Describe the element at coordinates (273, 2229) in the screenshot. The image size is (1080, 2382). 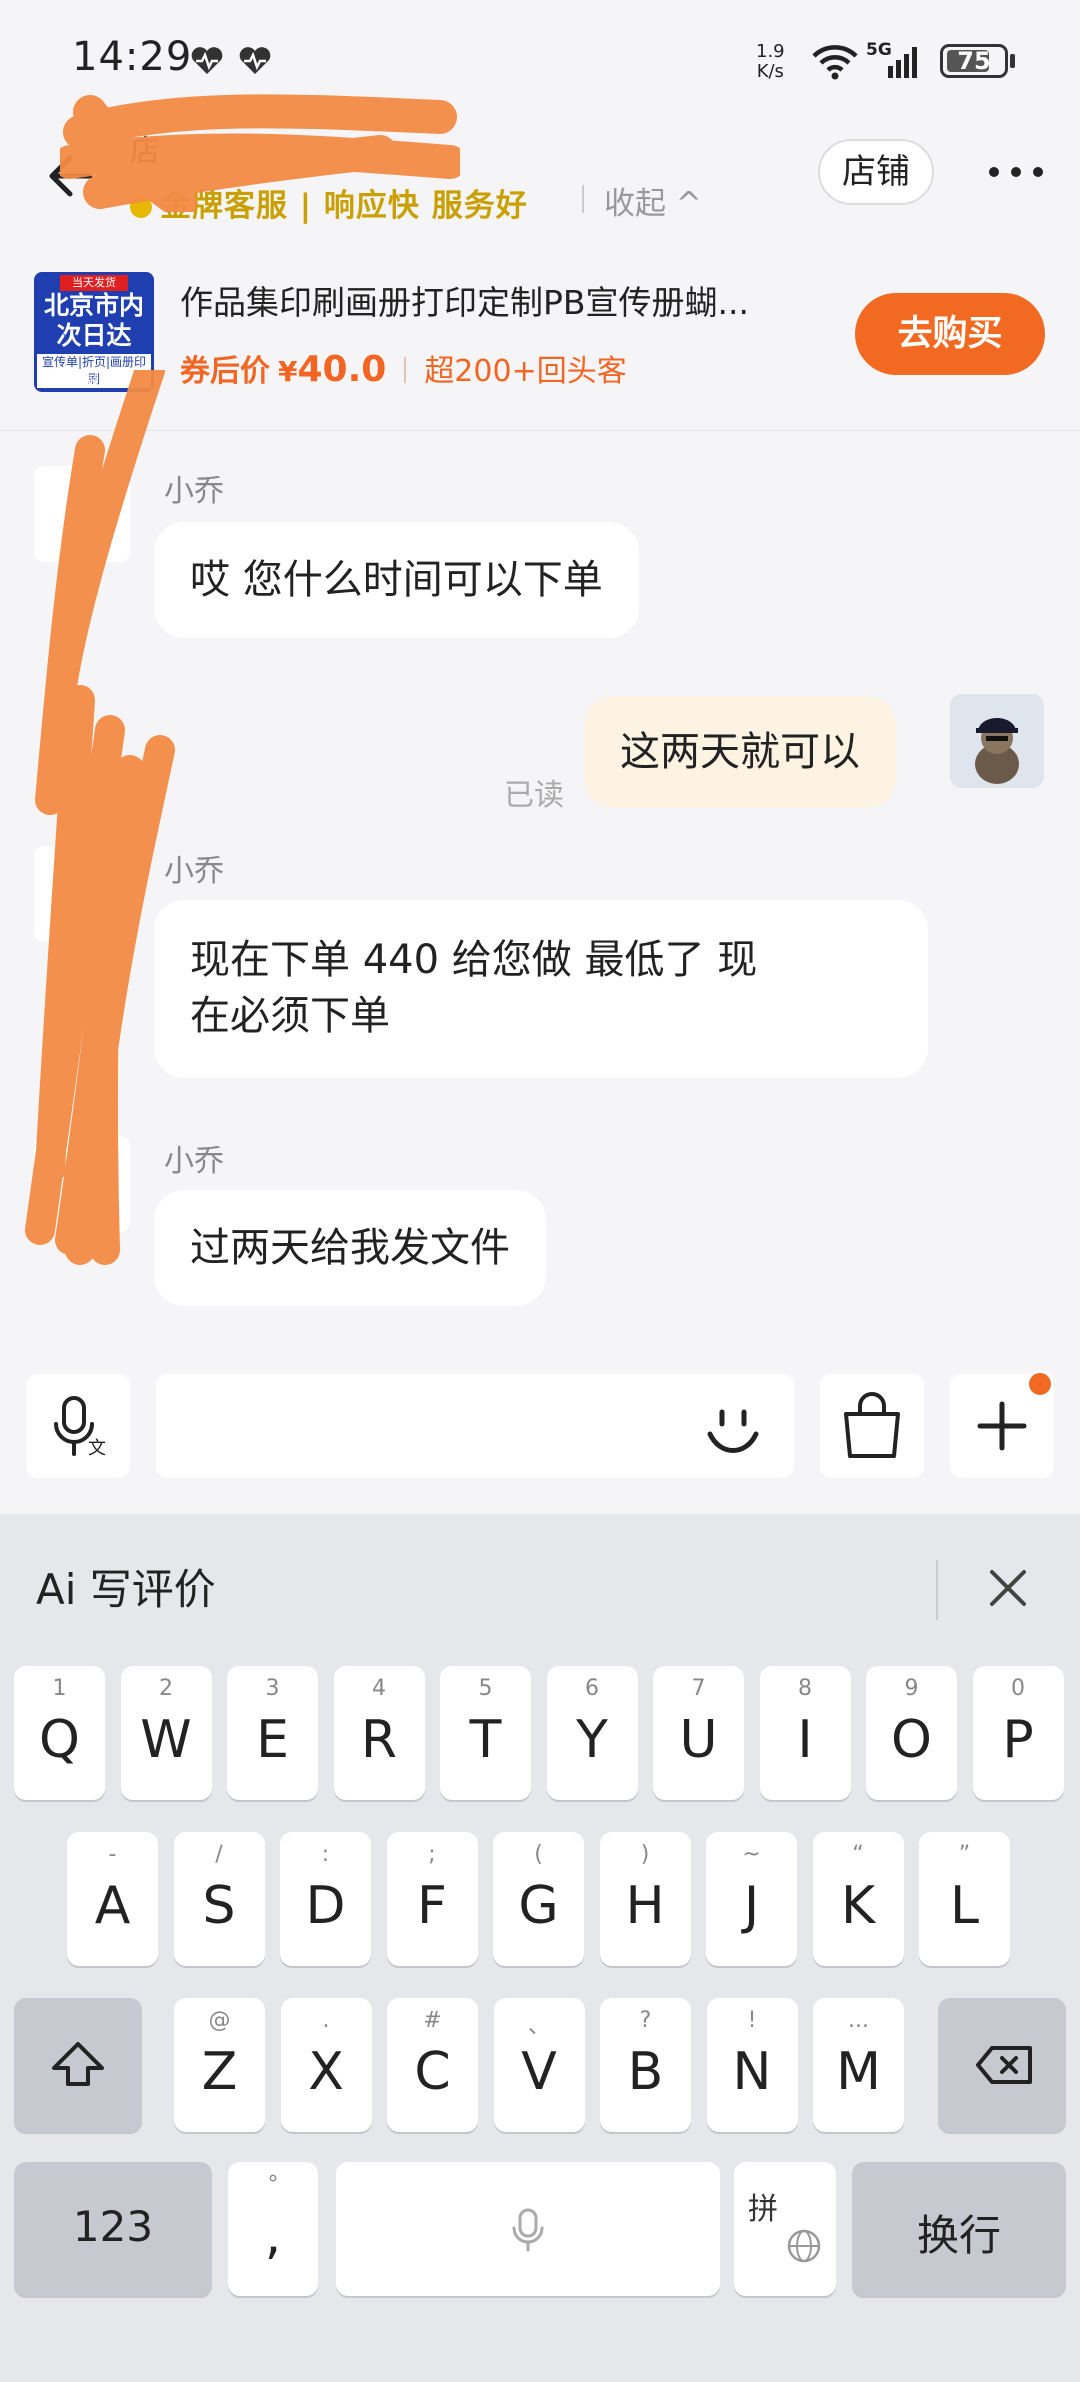
I see `punctuation-key: ° ,` at that location.